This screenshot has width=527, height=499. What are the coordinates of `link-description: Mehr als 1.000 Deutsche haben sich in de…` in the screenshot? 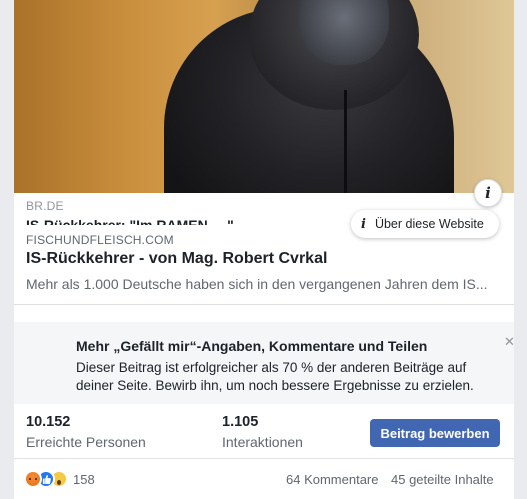 It's located at (257, 284).